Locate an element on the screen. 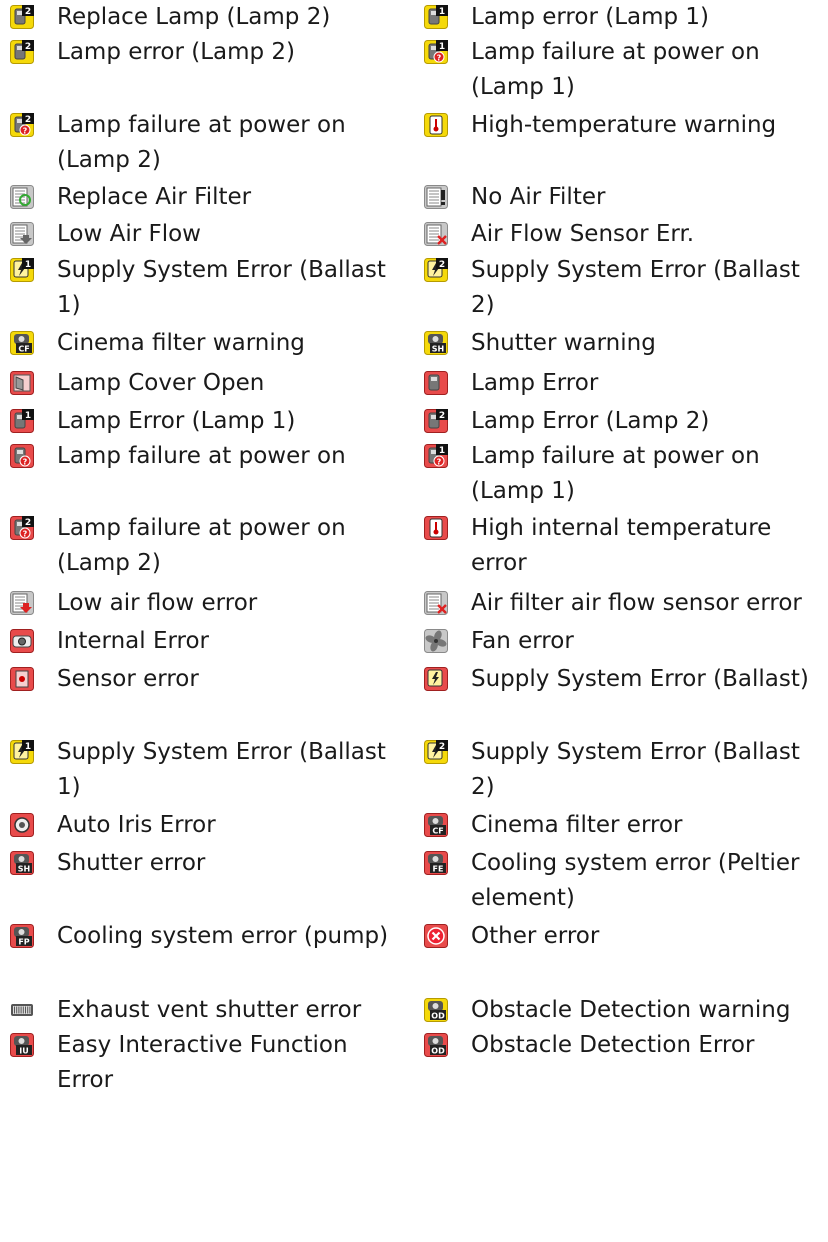 This screenshot has width=828, height=1242. svg-text: OD is located at coordinates (438, 1016).